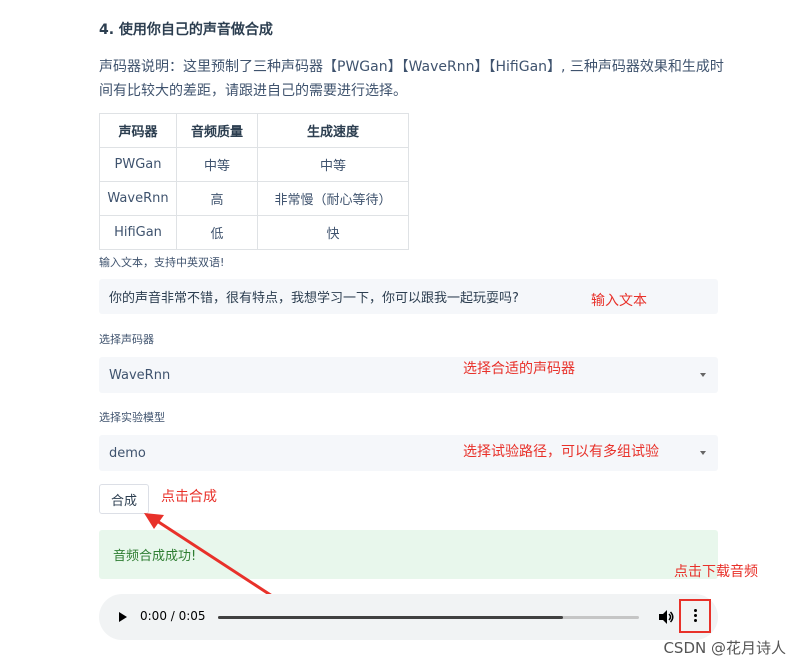 Image resolution: width=800 pixels, height=666 pixels. Describe the element at coordinates (127, 453) in the screenshot. I see `model-select-value: demo` at that location.